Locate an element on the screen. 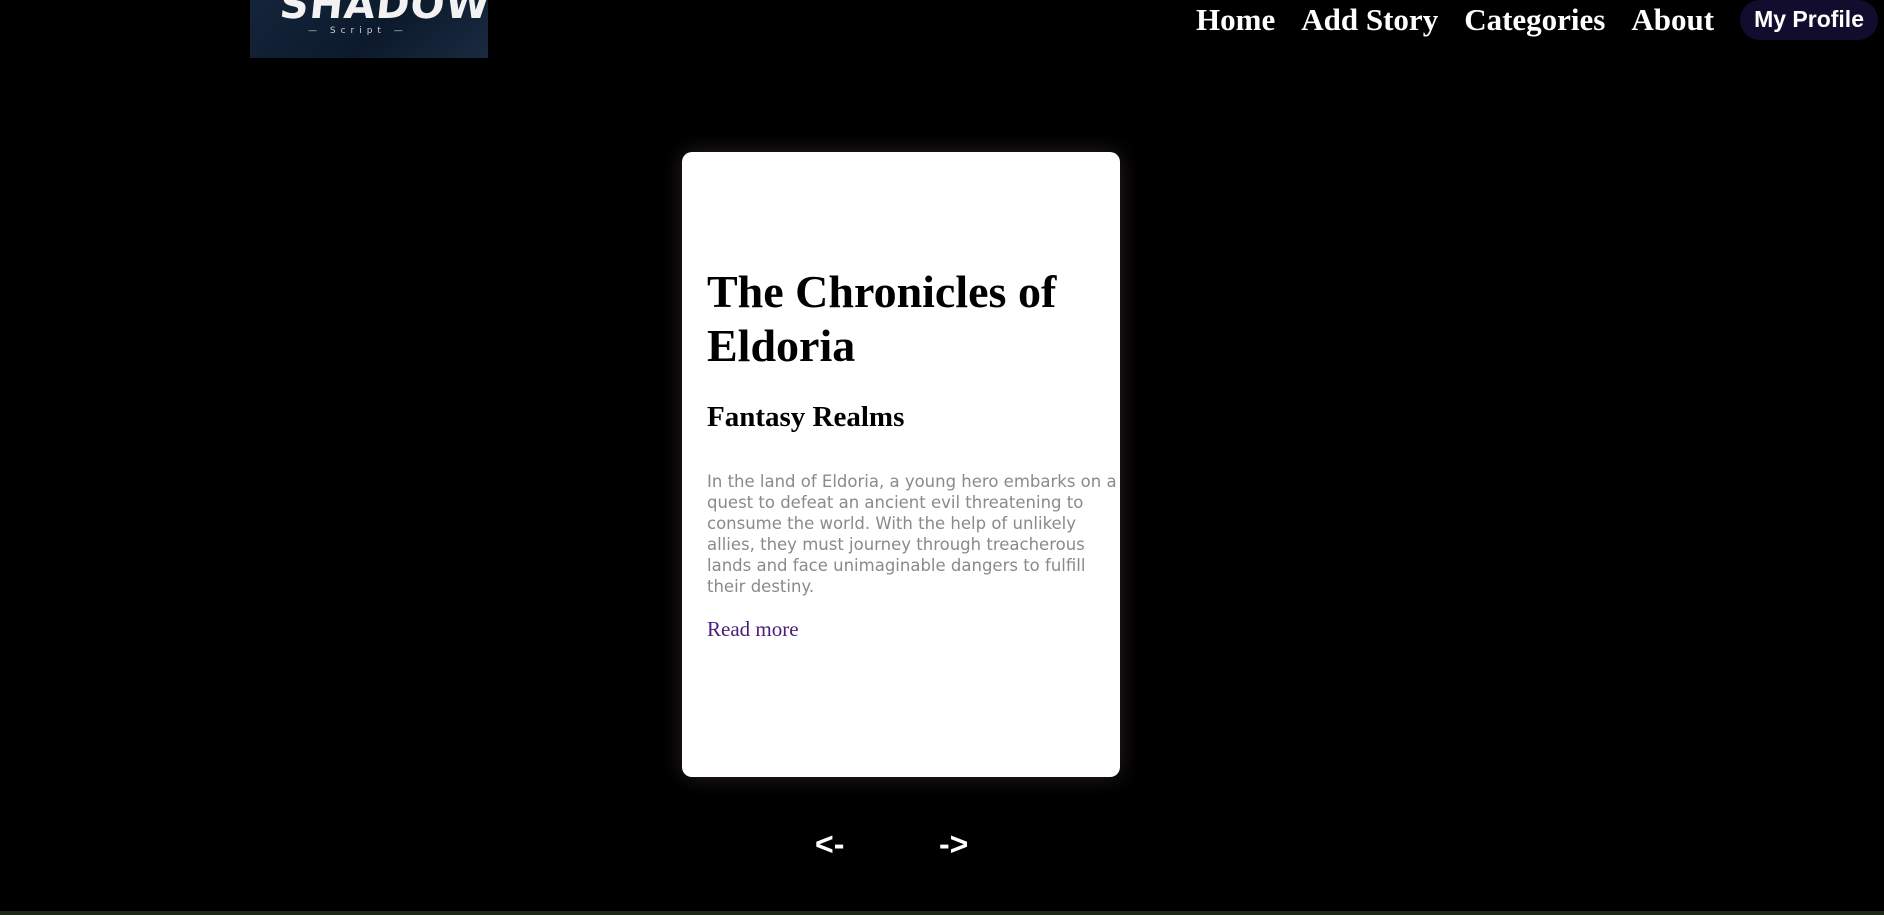 The image size is (1884, 915). read-more-link: Read more is located at coordinates (753, 629).